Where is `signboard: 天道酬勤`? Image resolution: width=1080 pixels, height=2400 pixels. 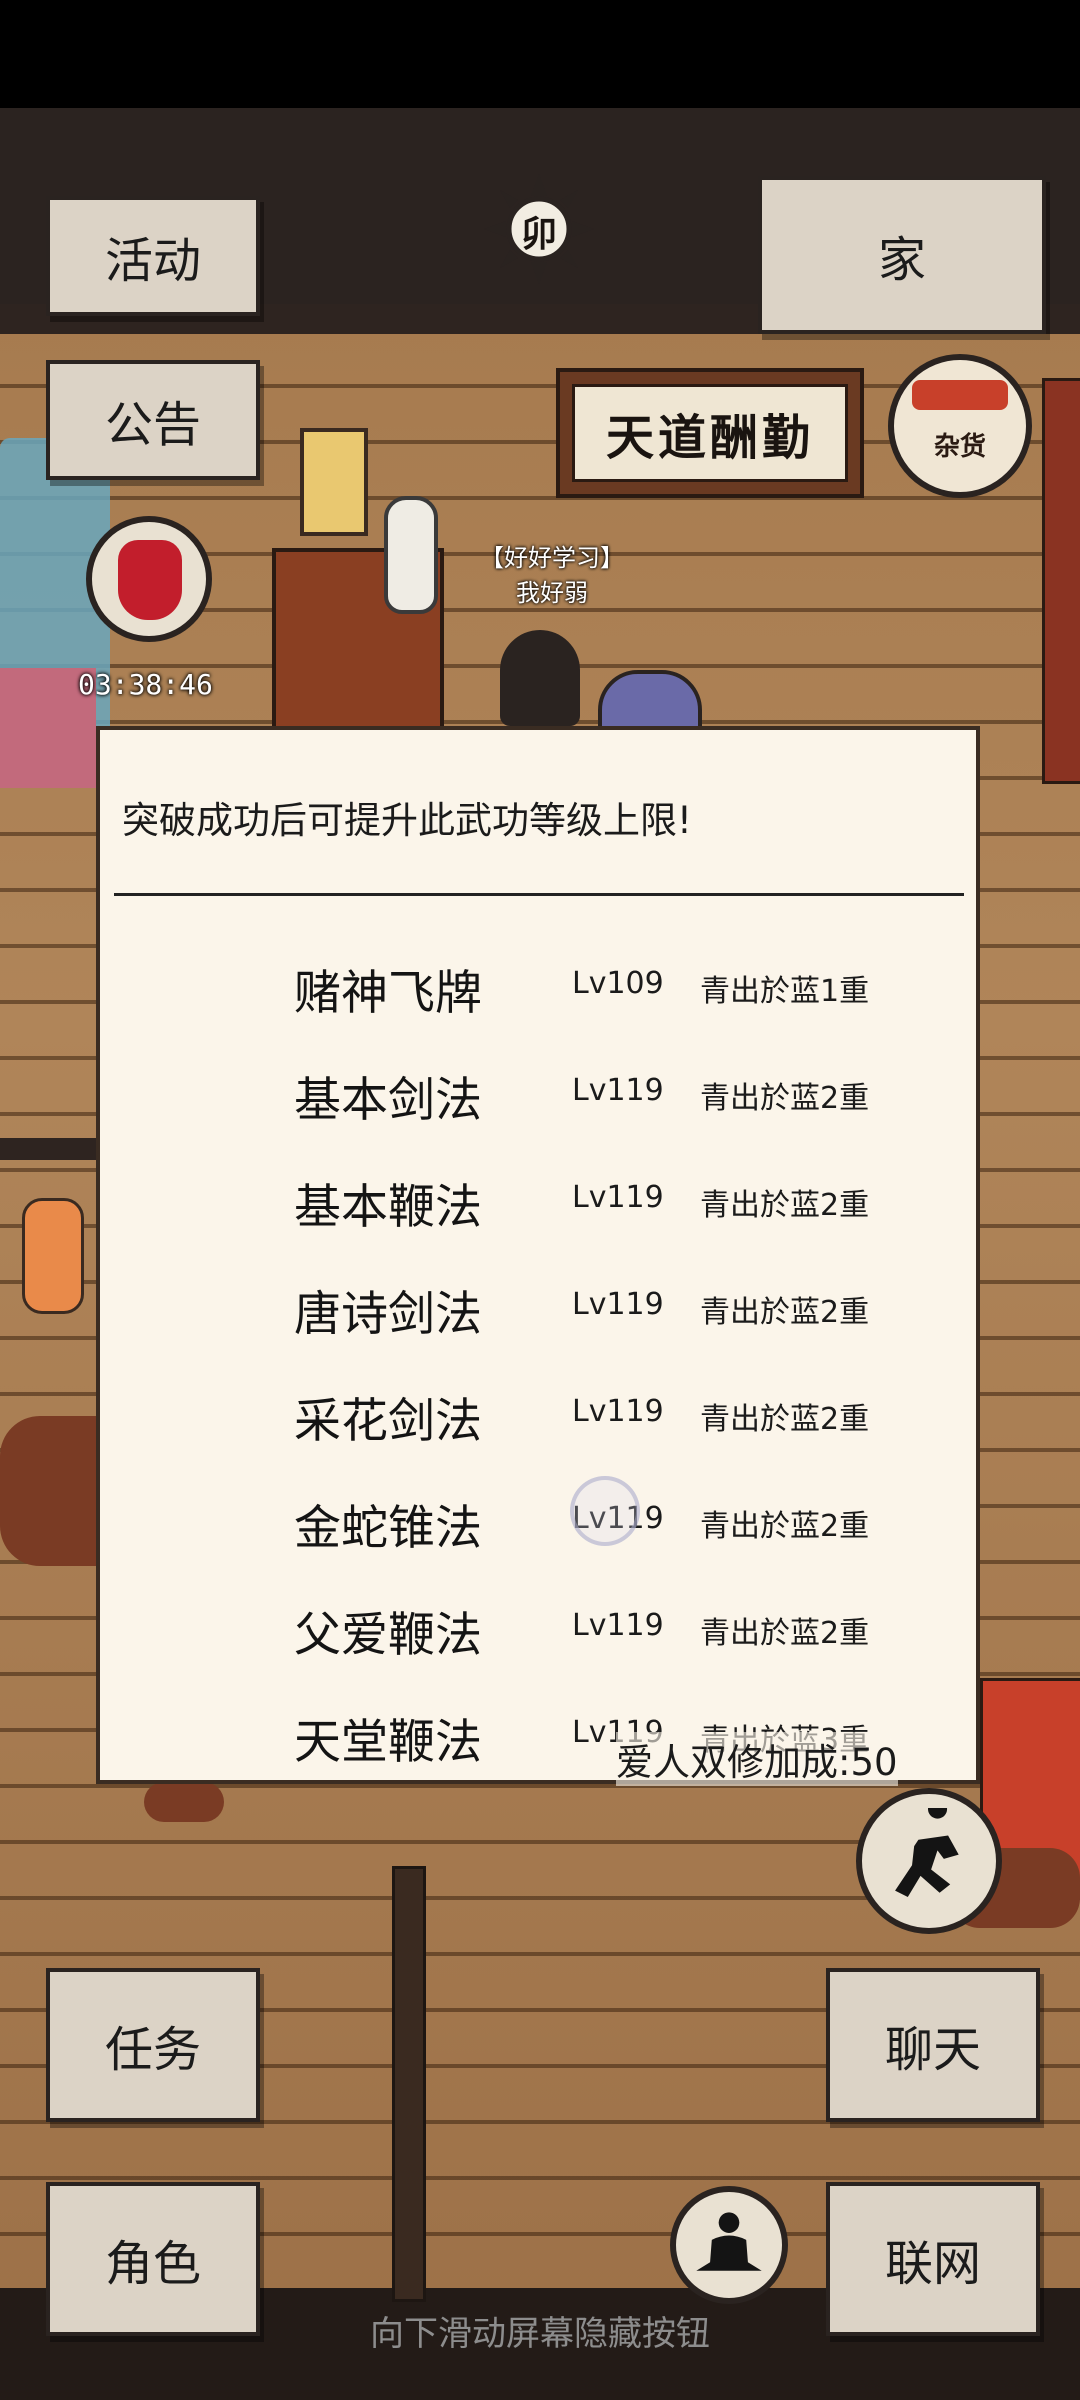
signboard: 天道酬勤 is located at coordinates (710, 433).